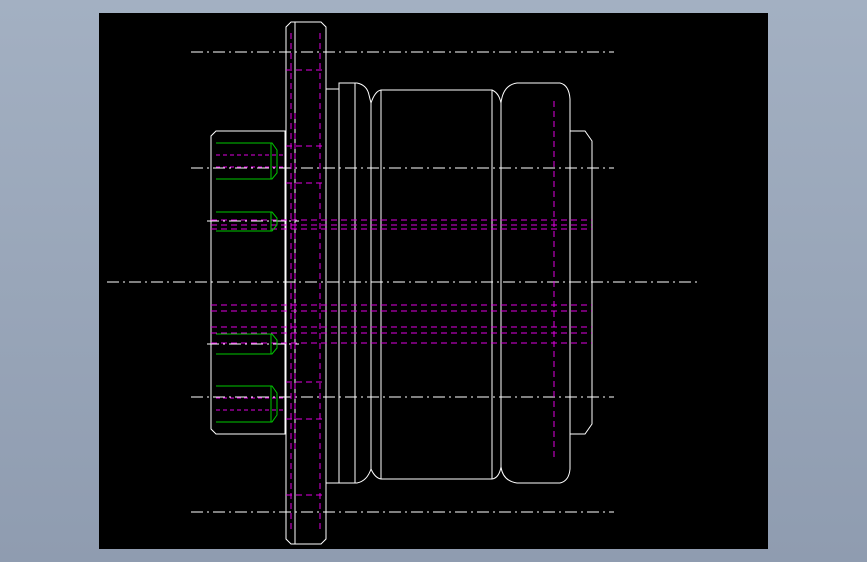  Describe the element at coordinates (436, 284) in the screenshot. I see `main-body` at that location.